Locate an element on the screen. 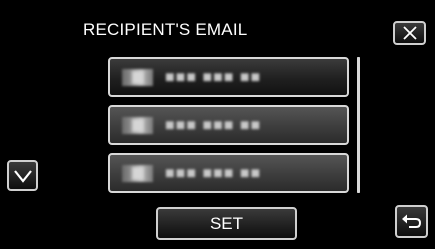 This screenshot has height=249, width=435. return-arrow-icon is located at coordinates (411, 221).